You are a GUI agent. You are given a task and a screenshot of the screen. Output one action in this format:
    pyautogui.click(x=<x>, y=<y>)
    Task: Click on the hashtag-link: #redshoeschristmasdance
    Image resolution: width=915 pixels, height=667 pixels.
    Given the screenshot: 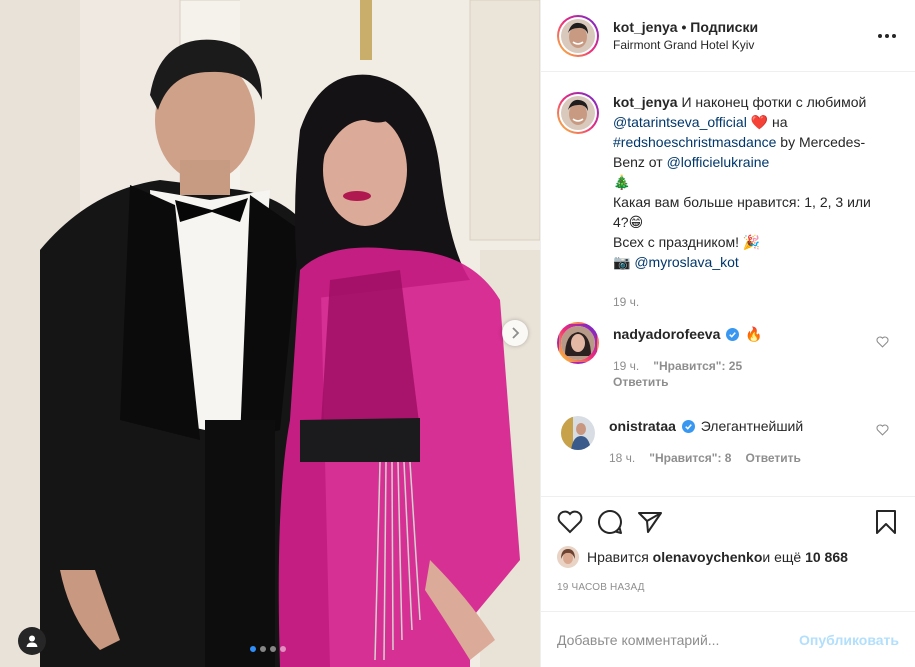 What is the action you would take?
    pyautogui.click(x=694, y=142)
    